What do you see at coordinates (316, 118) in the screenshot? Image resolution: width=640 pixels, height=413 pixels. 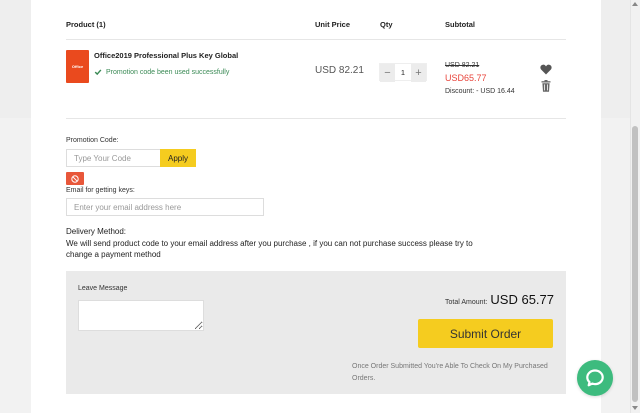 I see `item-divider` at bounding box center [316, 118].